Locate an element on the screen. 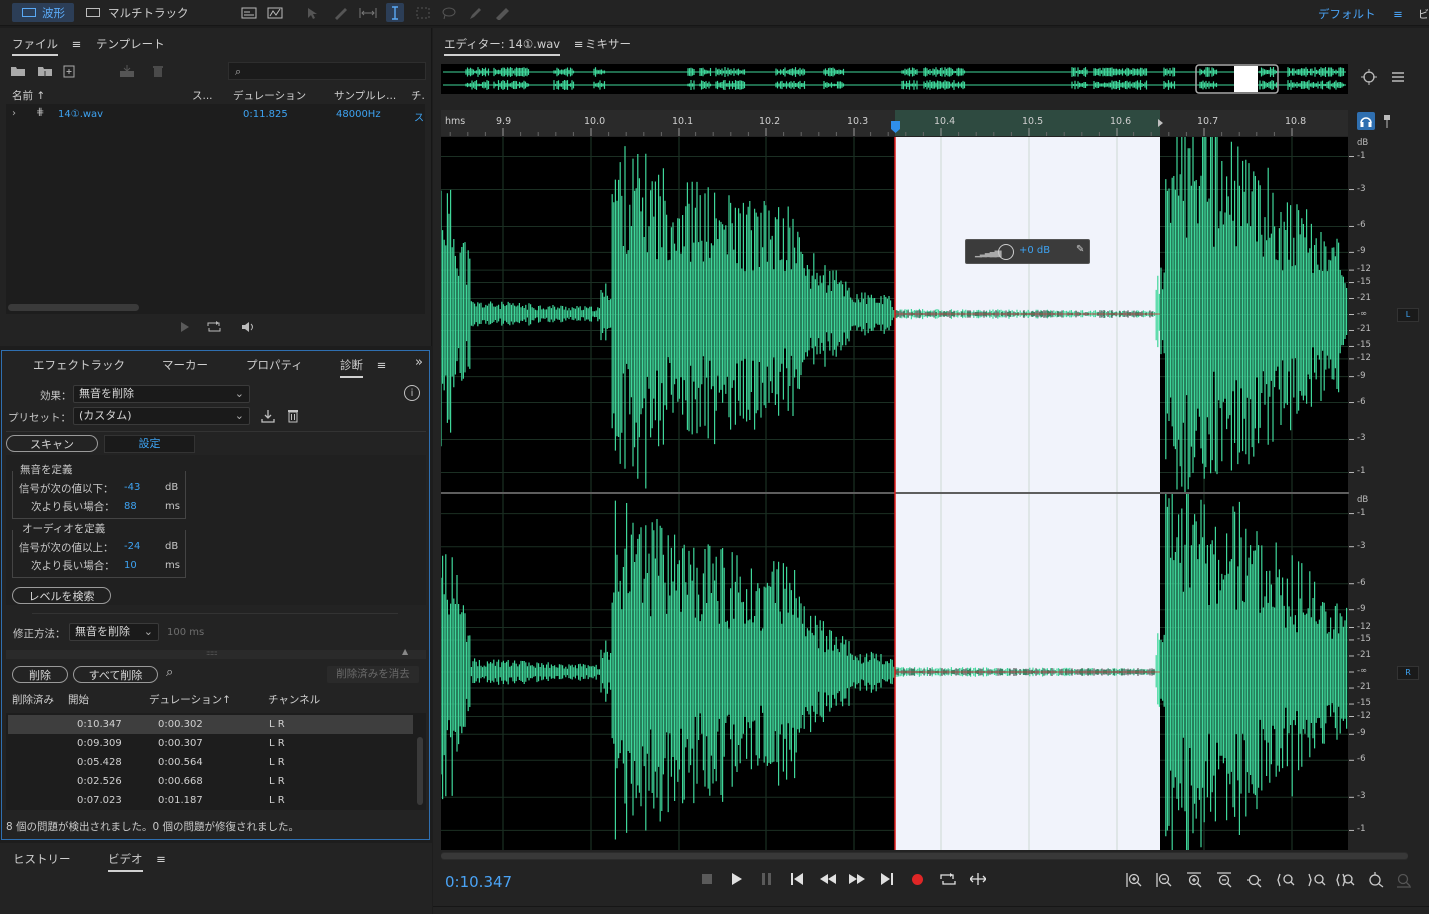  expand-chevron-icon: › is located at coordinates (14, 113).